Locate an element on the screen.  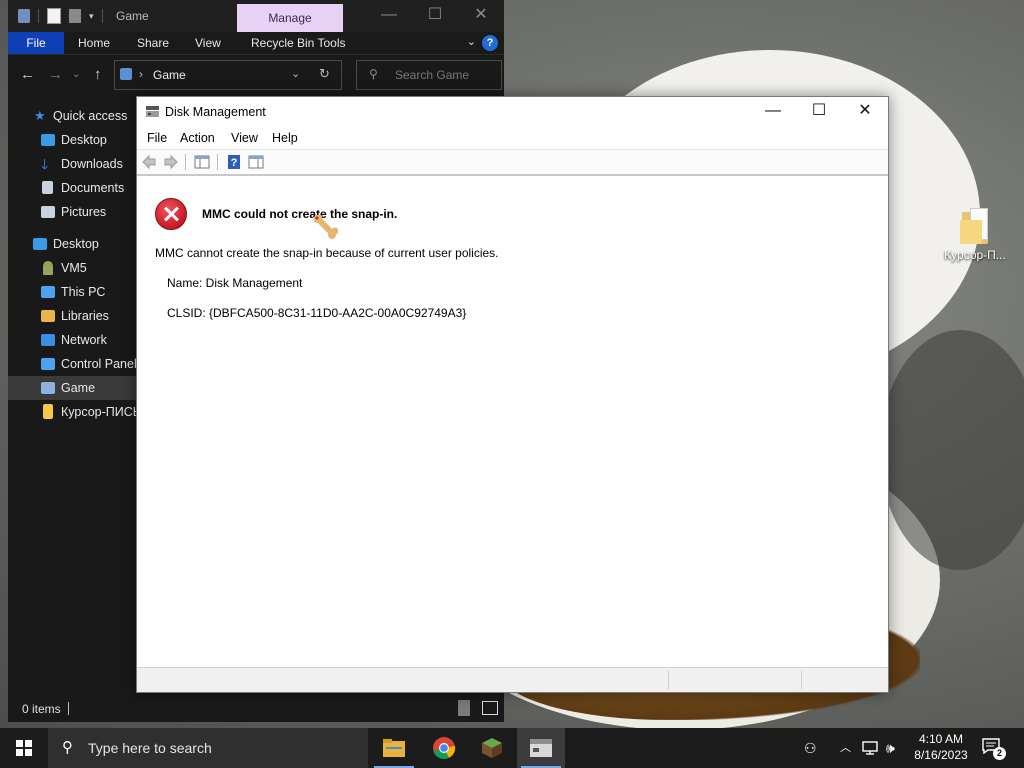
address-bar: › Game ⌄ ↻ is located at coordinates (228, 75).